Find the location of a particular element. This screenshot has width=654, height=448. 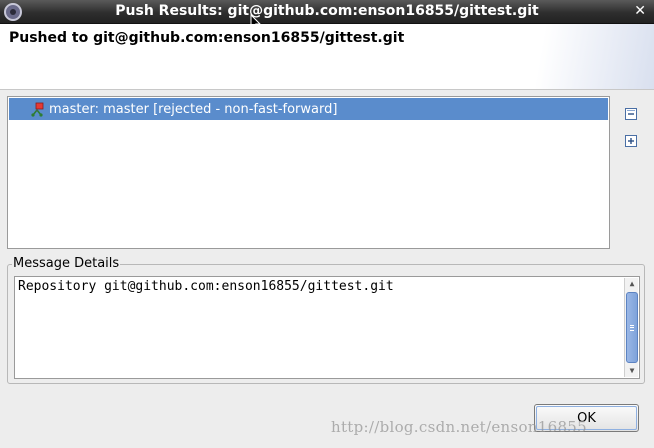

vertical-scrollbar: ▲ ▼ is located at coordinates (631, 327).